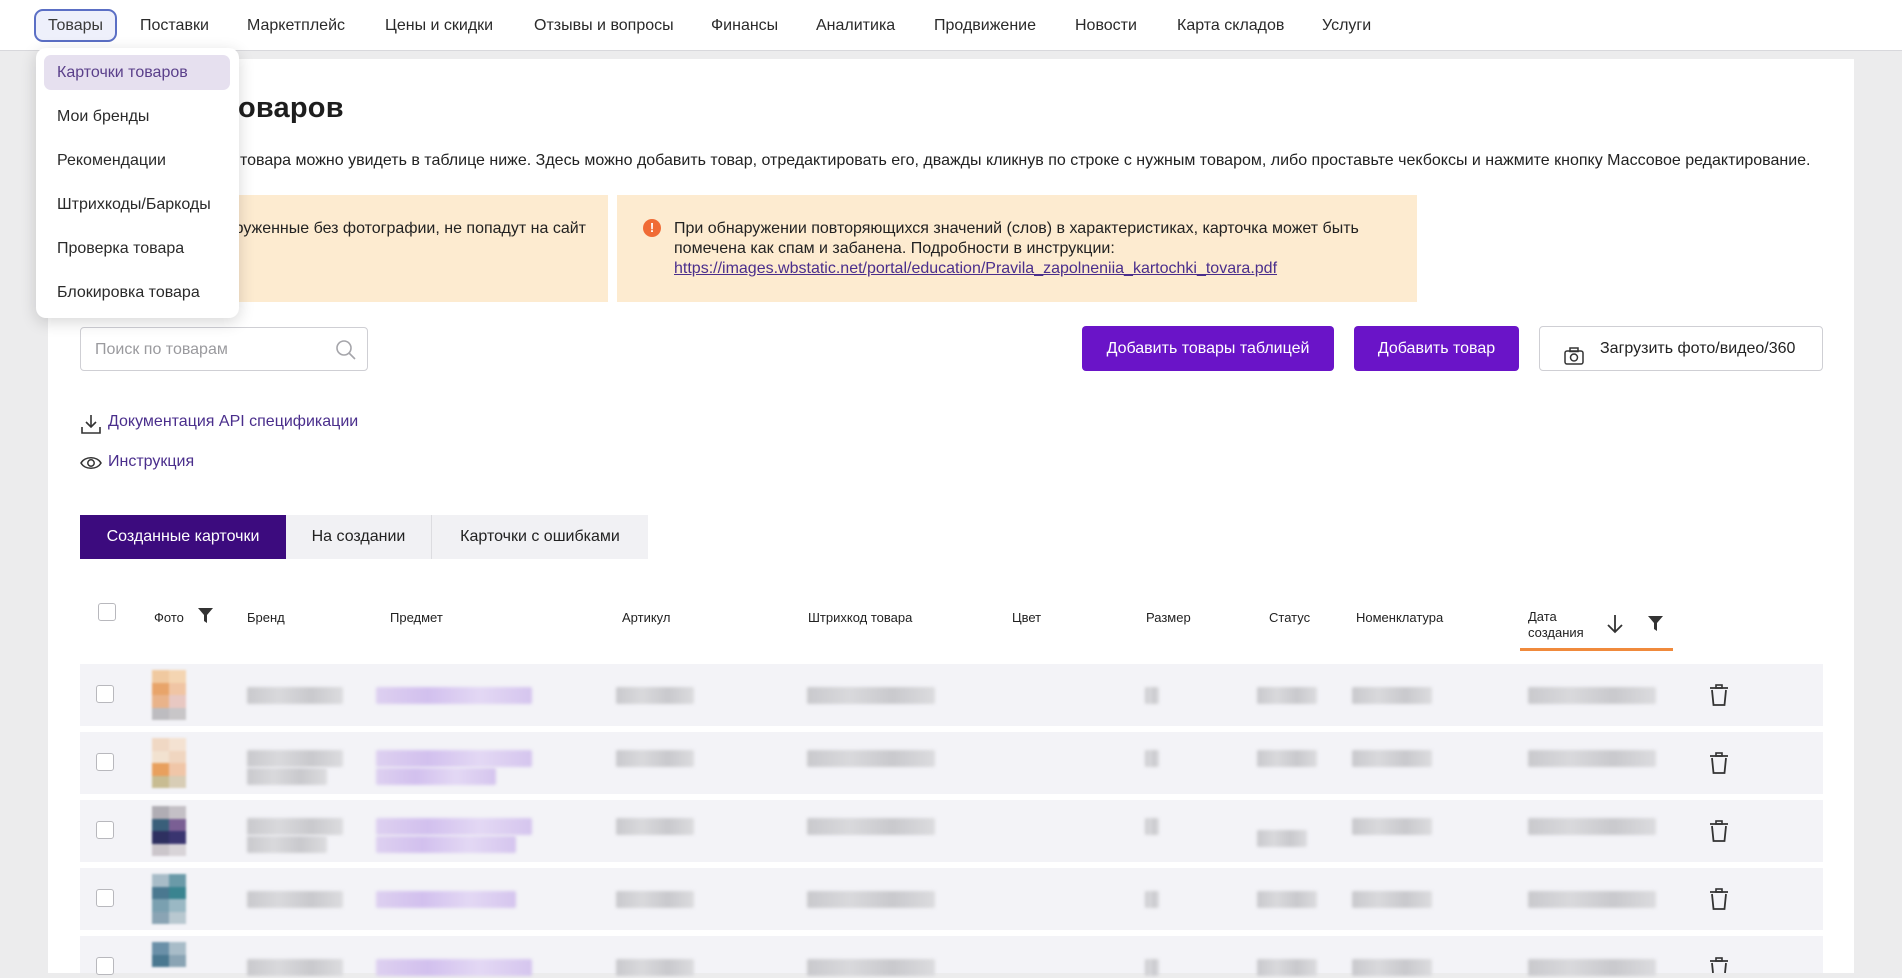 This screenshot has height=978, width=1902. What do you see at coordinates (137, 72) in the screenshot?
I see `menu-item-product-cards: Карточки товаров` at bounding box center [137, 72].